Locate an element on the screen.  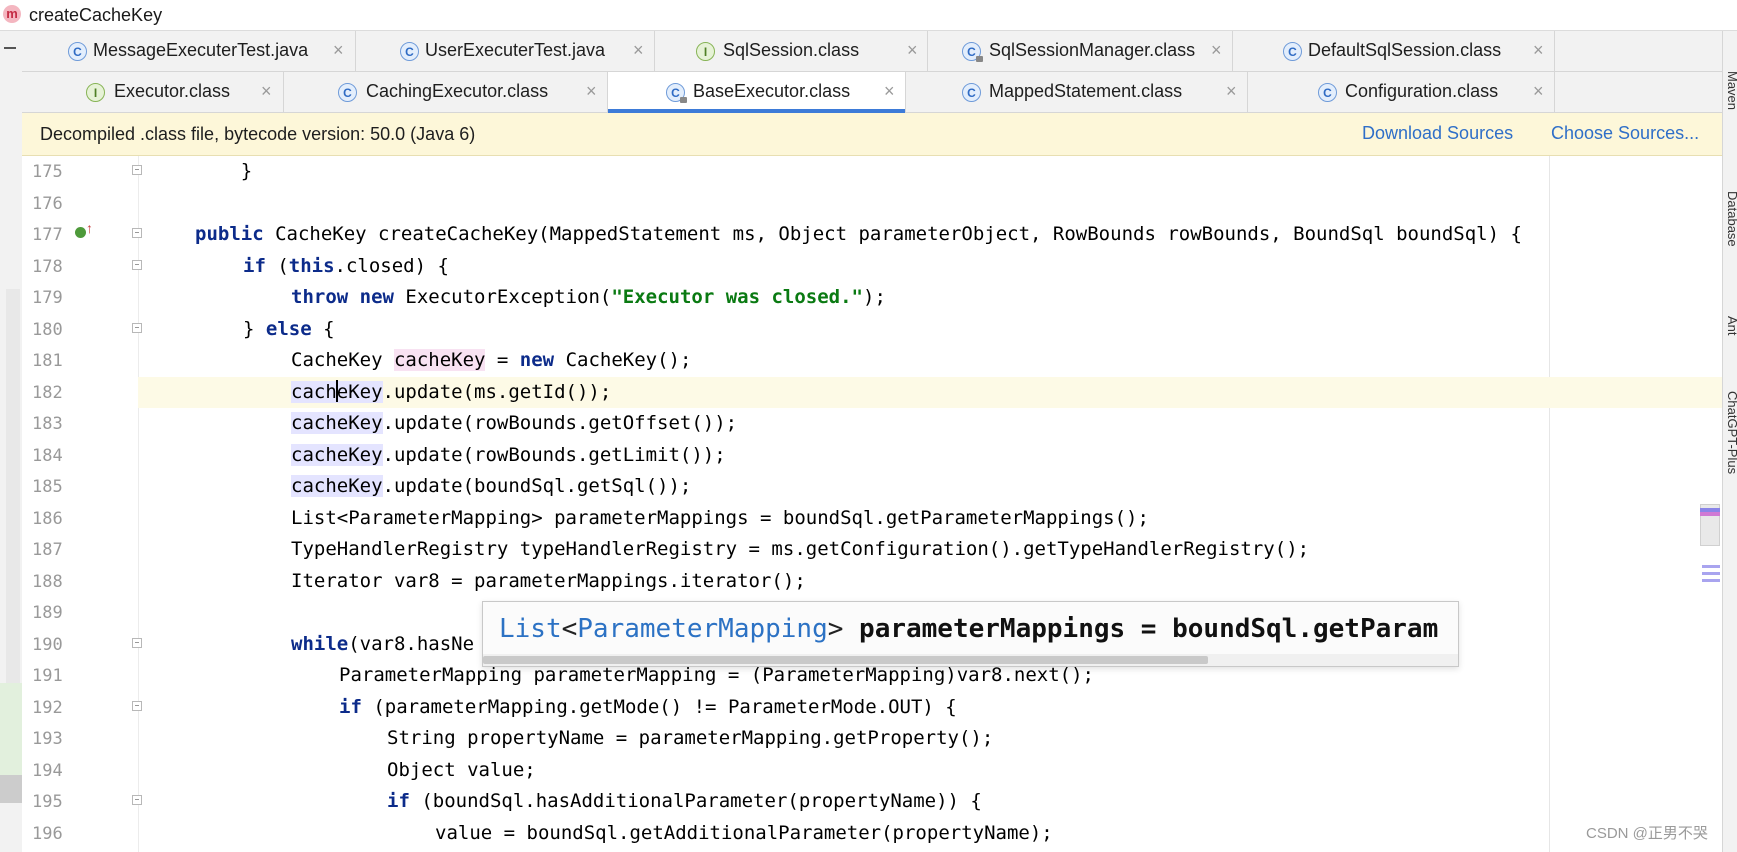
code-text: .closed) { is located at coordinates (391, 265).